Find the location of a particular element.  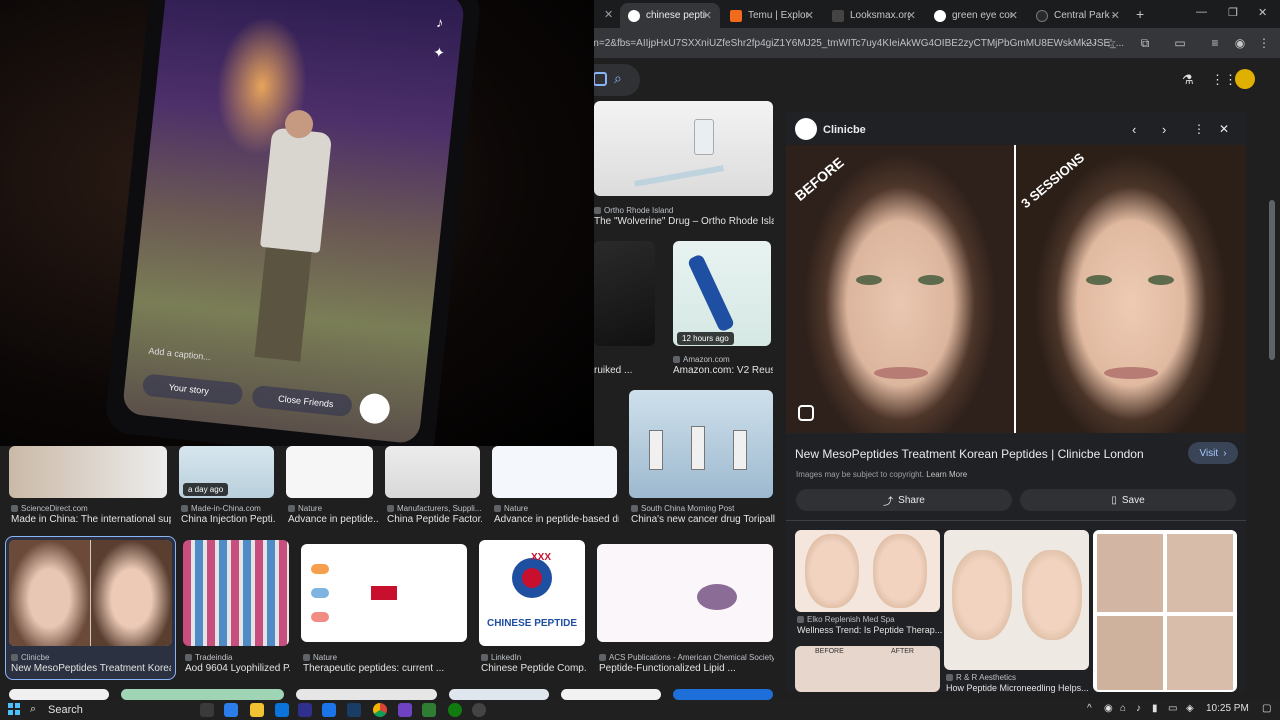

tab-chinese-peptides: chinese peptid ✕ is located at coordinates (670, 15).